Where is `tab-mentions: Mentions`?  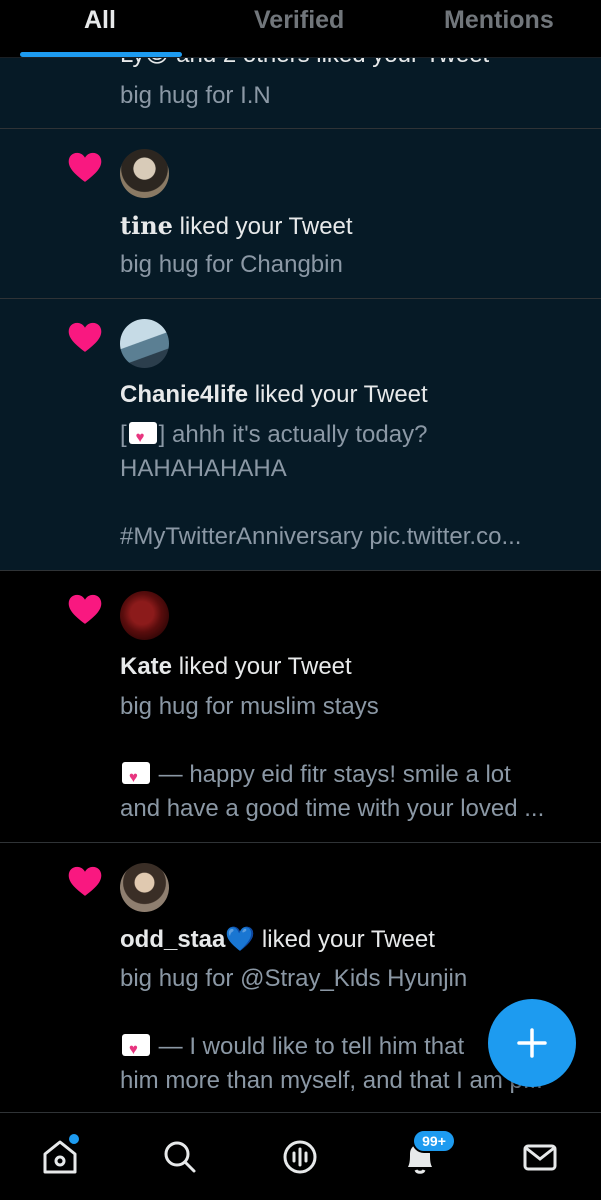
tab-mentions: Mentions is located at coordinates (499, 20).